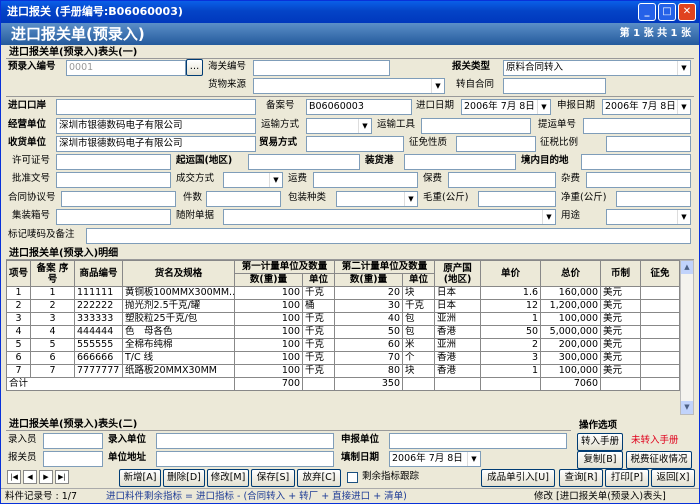  I want to click on port-input, so click(156, 107).